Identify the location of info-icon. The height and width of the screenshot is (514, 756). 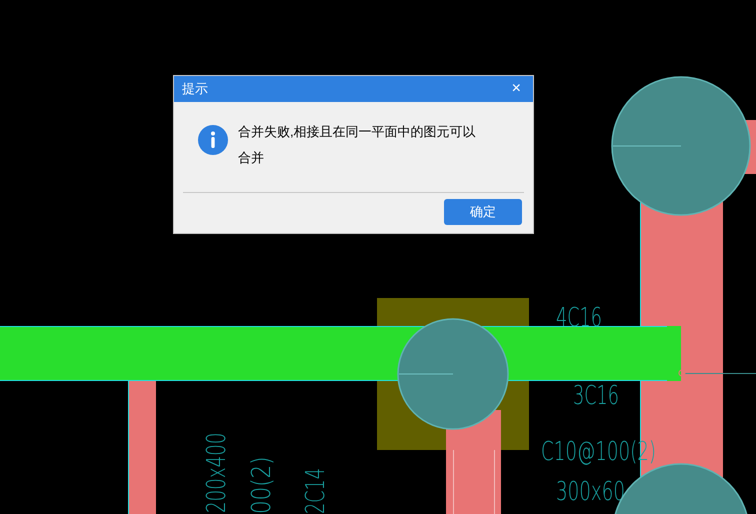
(213, 140).